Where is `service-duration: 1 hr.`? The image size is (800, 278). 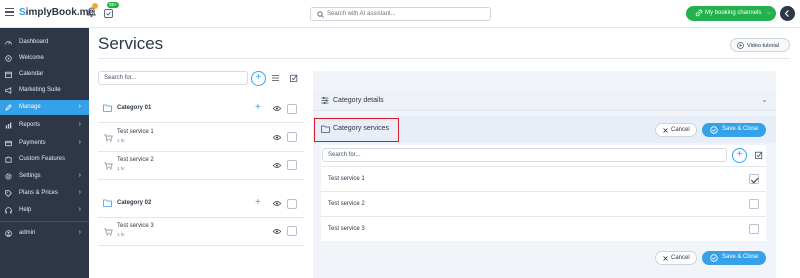 service-duration: 1 hr. is located at coordinates (121, 168).